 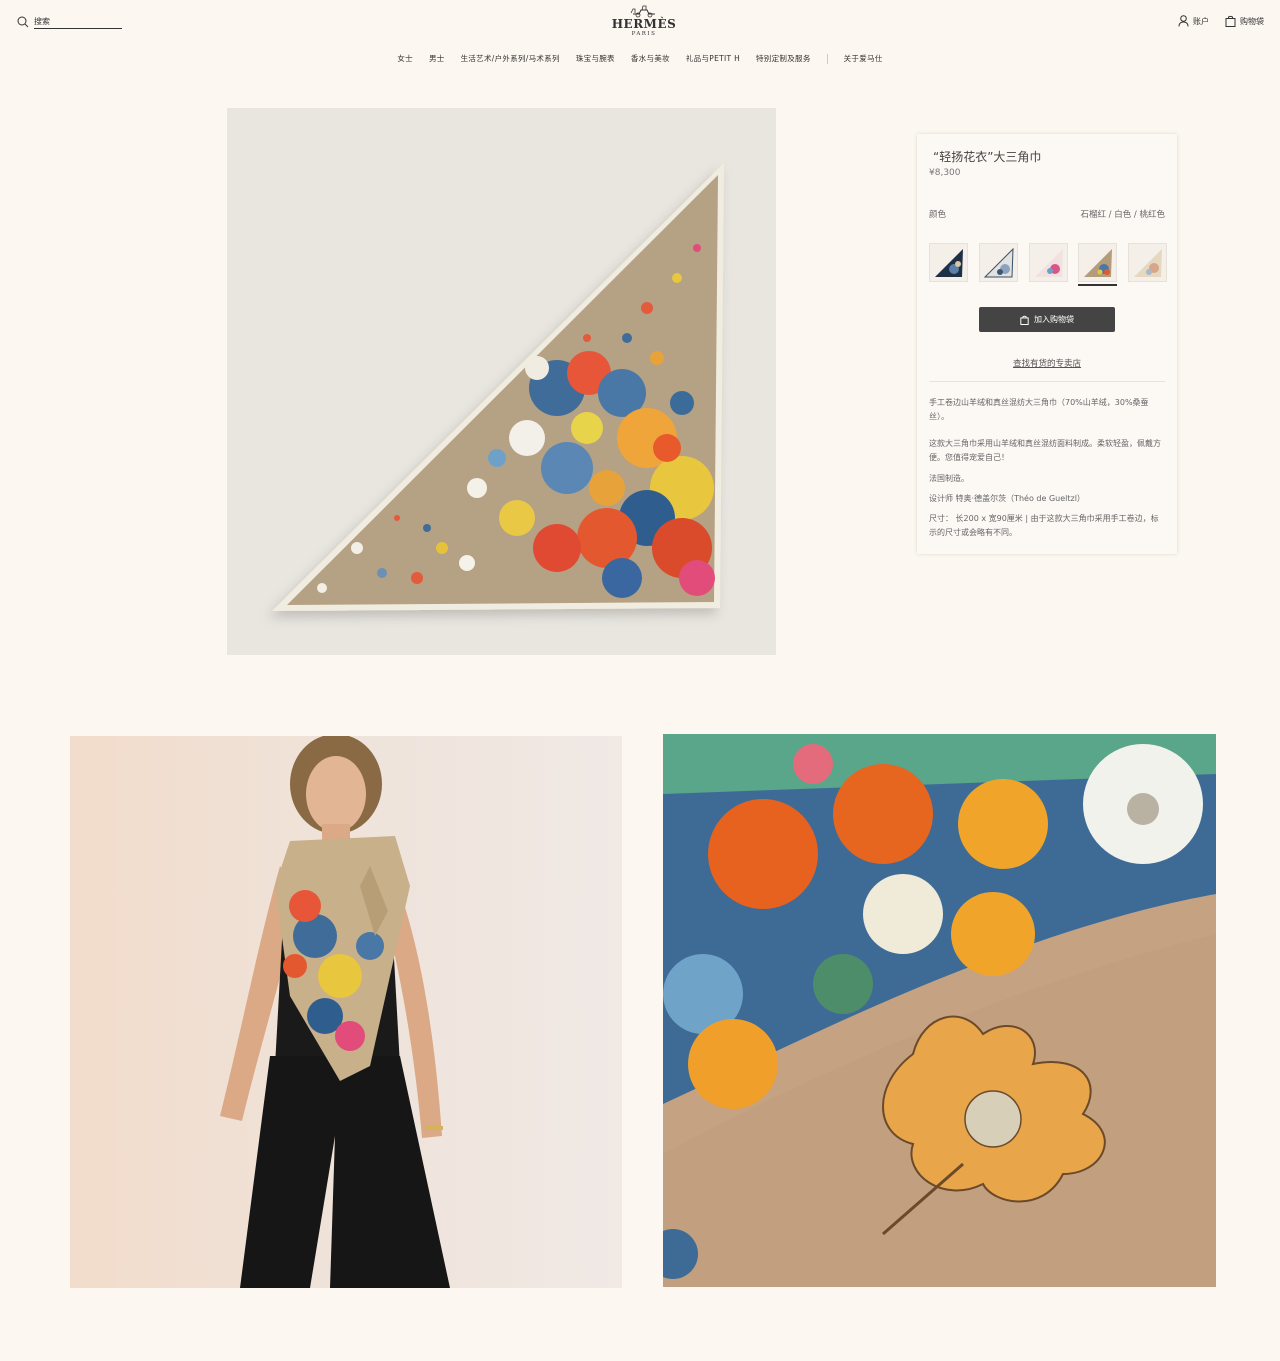 I want to click on search-input, so click(x=78, y=21).